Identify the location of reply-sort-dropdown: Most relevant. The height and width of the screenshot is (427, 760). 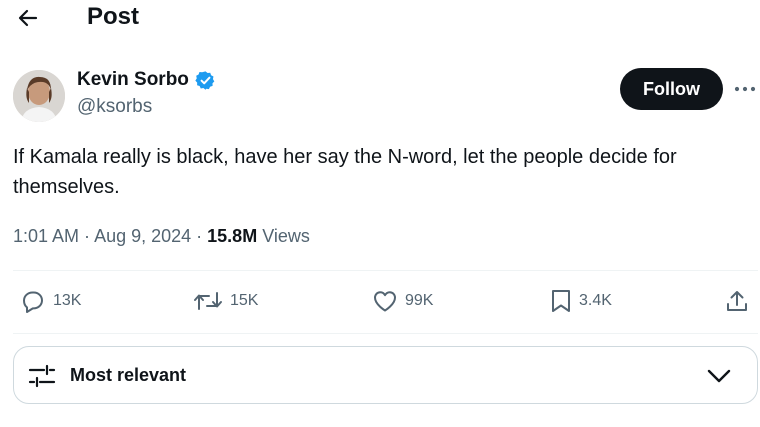
(385, 375).